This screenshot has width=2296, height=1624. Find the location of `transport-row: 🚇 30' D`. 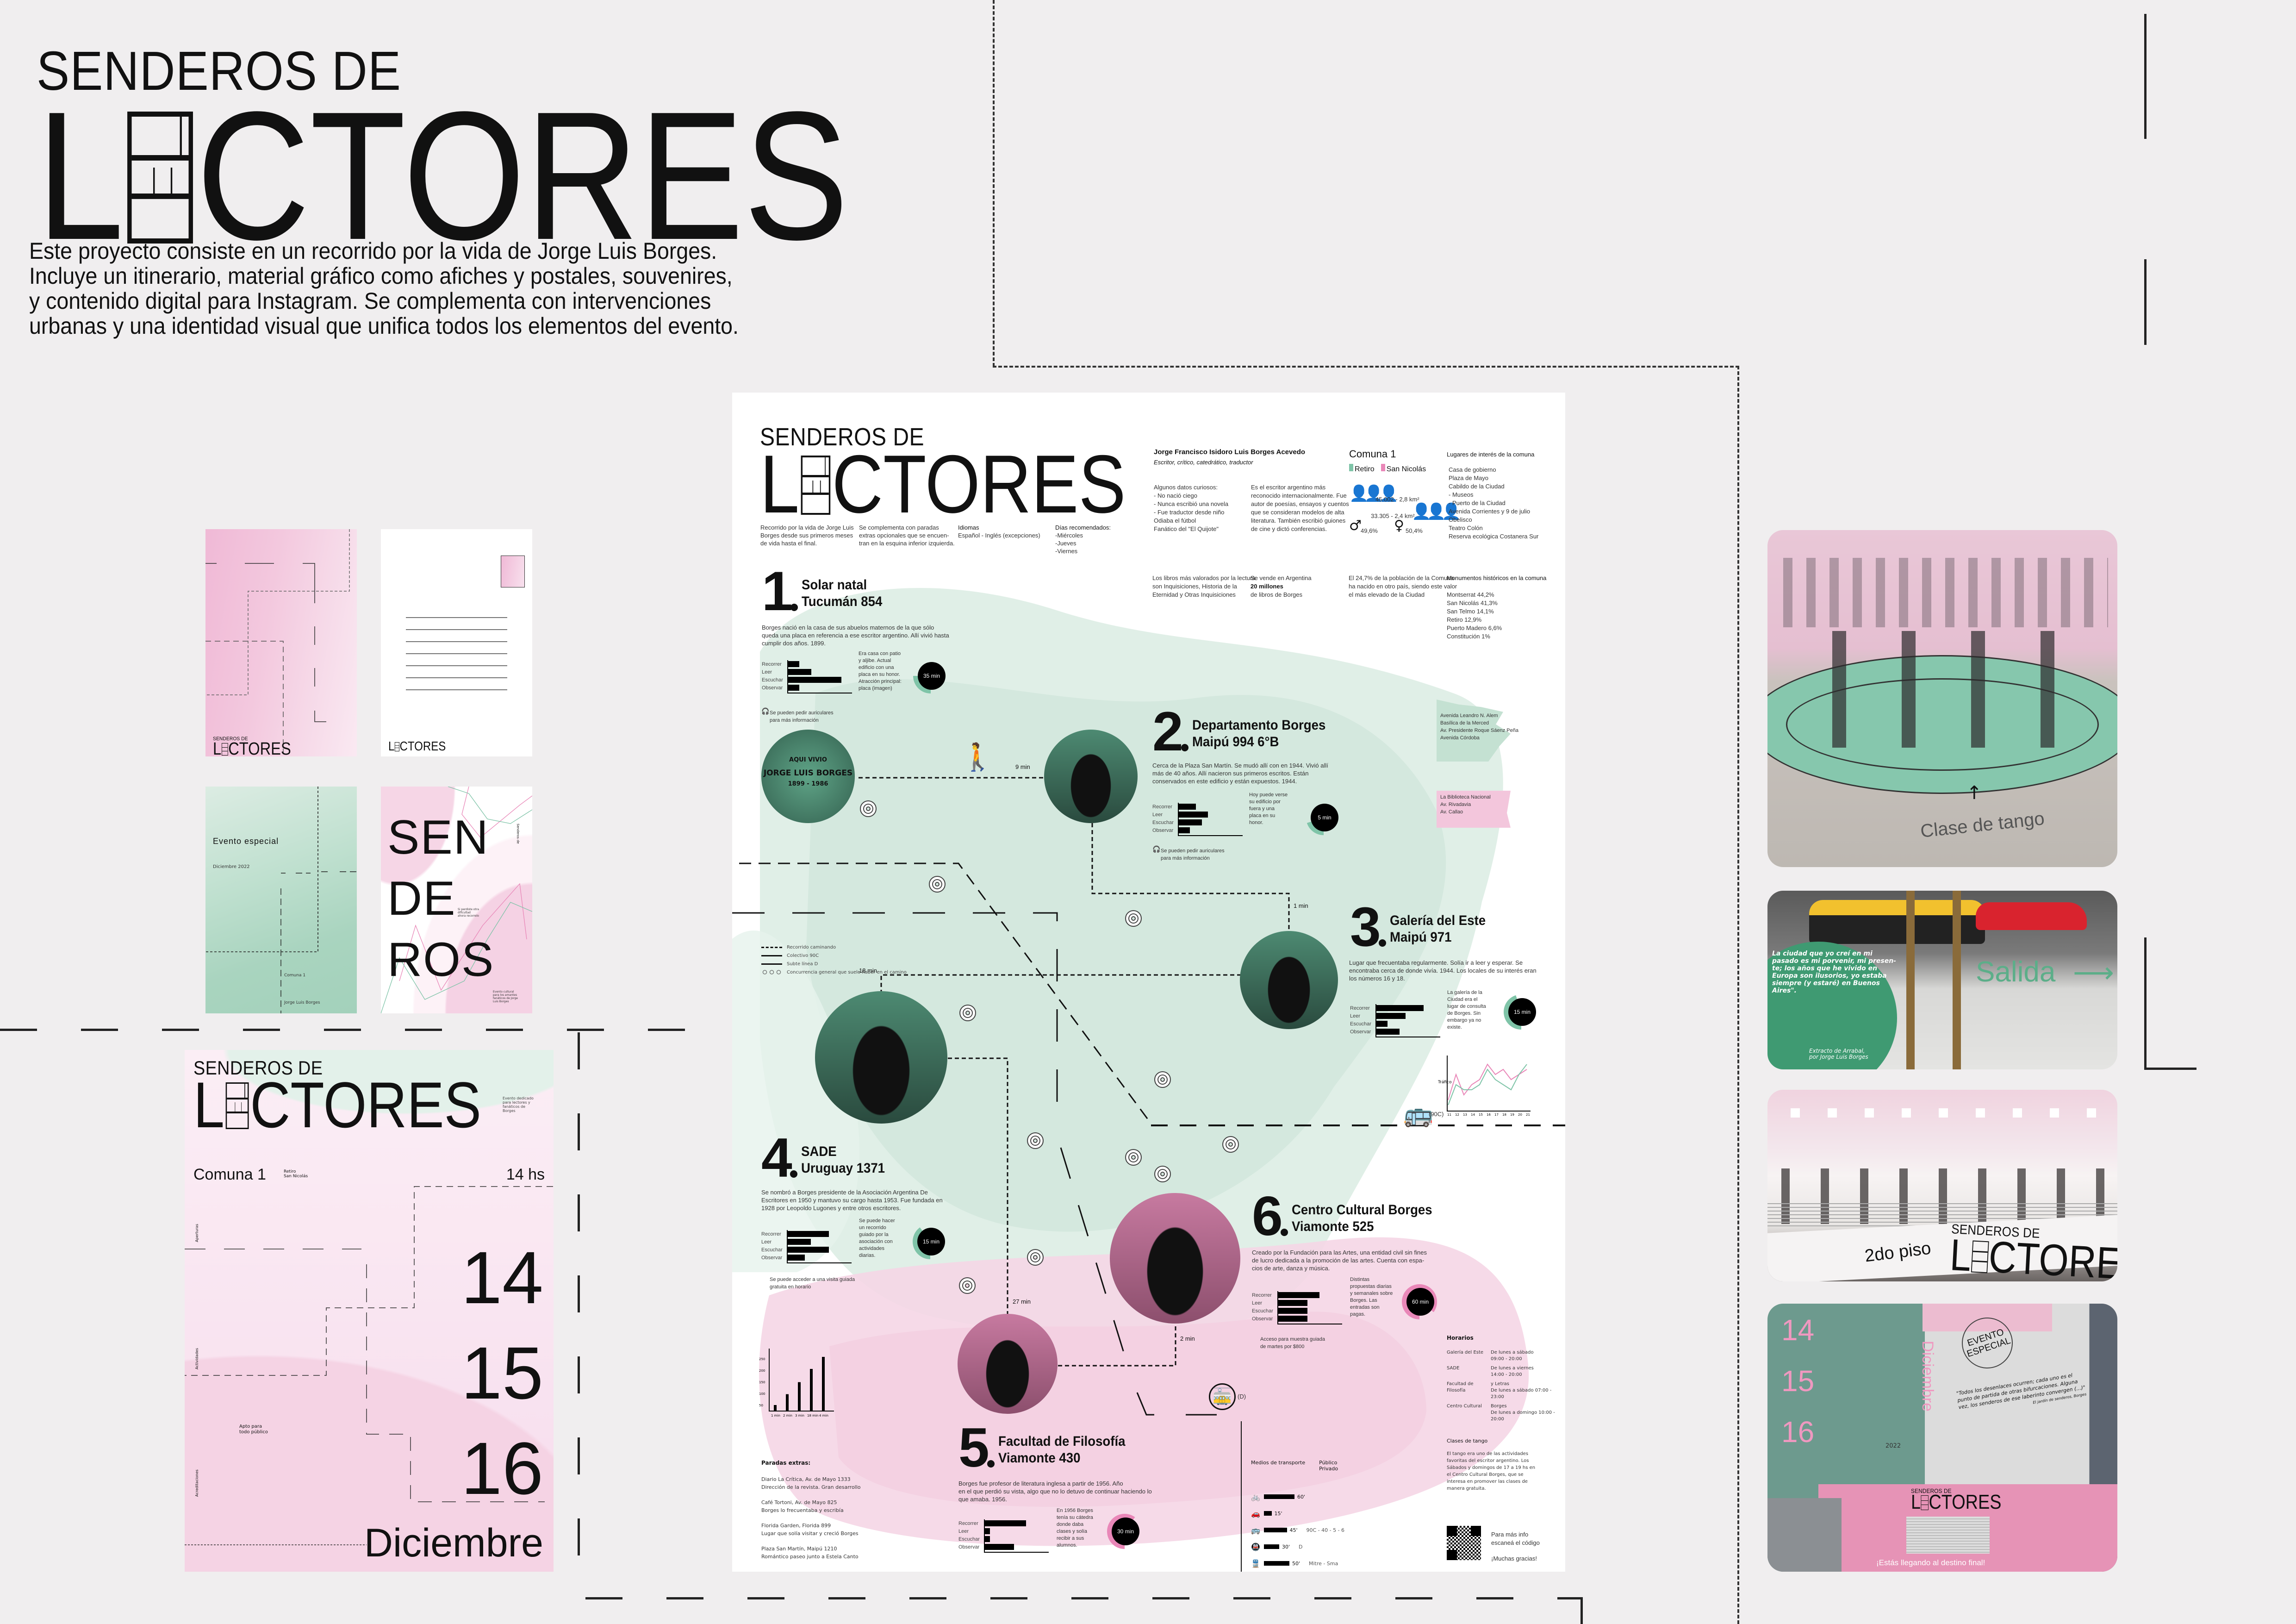

transport-row: 🚇 30' D is located at coordinates (1297, 1546).